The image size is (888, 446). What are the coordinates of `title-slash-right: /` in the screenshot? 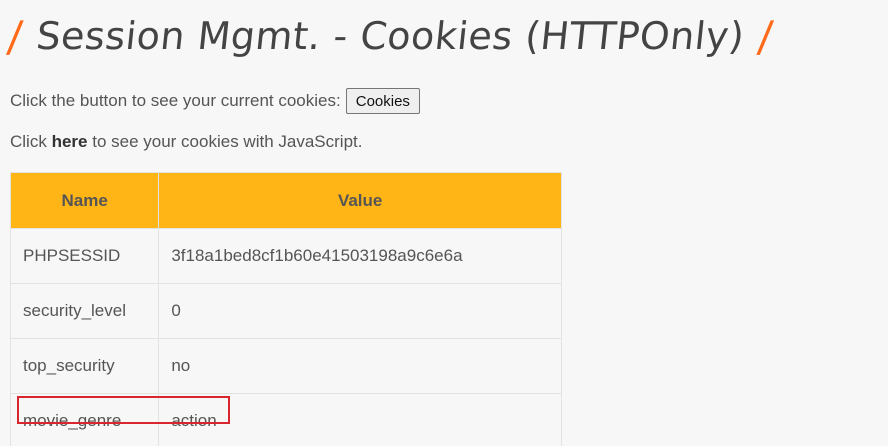 It's located at (765, 36).